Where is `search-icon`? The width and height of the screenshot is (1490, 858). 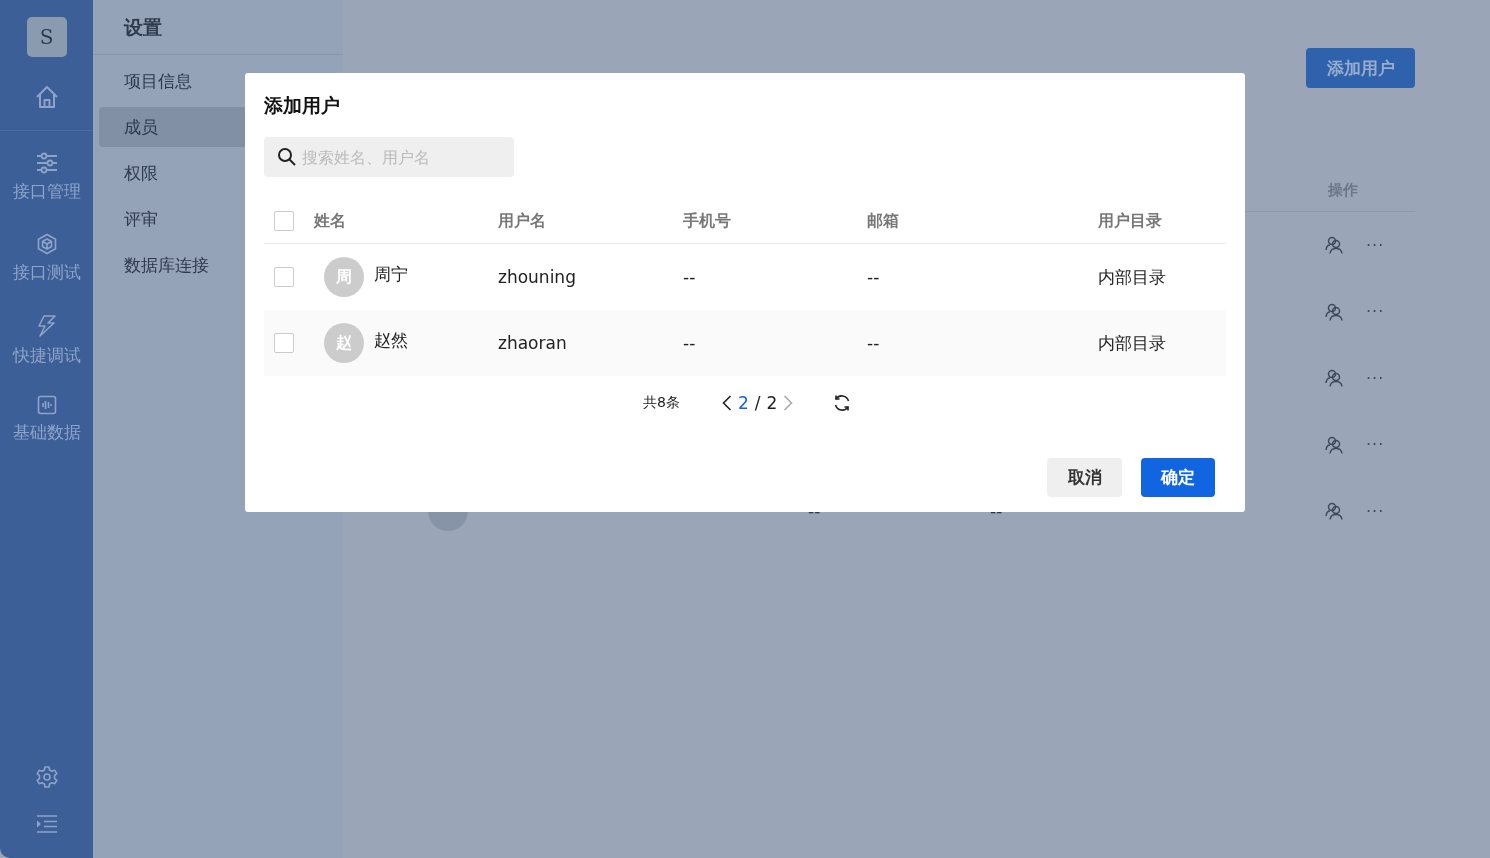 search-icon is located at coordinates (287, 157).